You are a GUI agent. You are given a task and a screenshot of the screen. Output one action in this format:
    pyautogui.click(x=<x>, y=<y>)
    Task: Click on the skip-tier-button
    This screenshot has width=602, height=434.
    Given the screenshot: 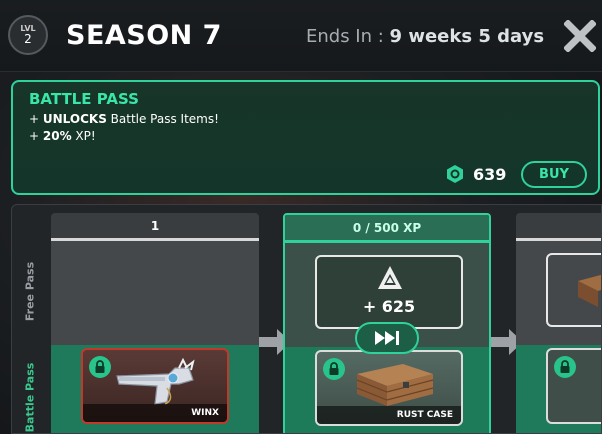 What is the action you would take?
    pyautogui.click(x=387, y=338)
    